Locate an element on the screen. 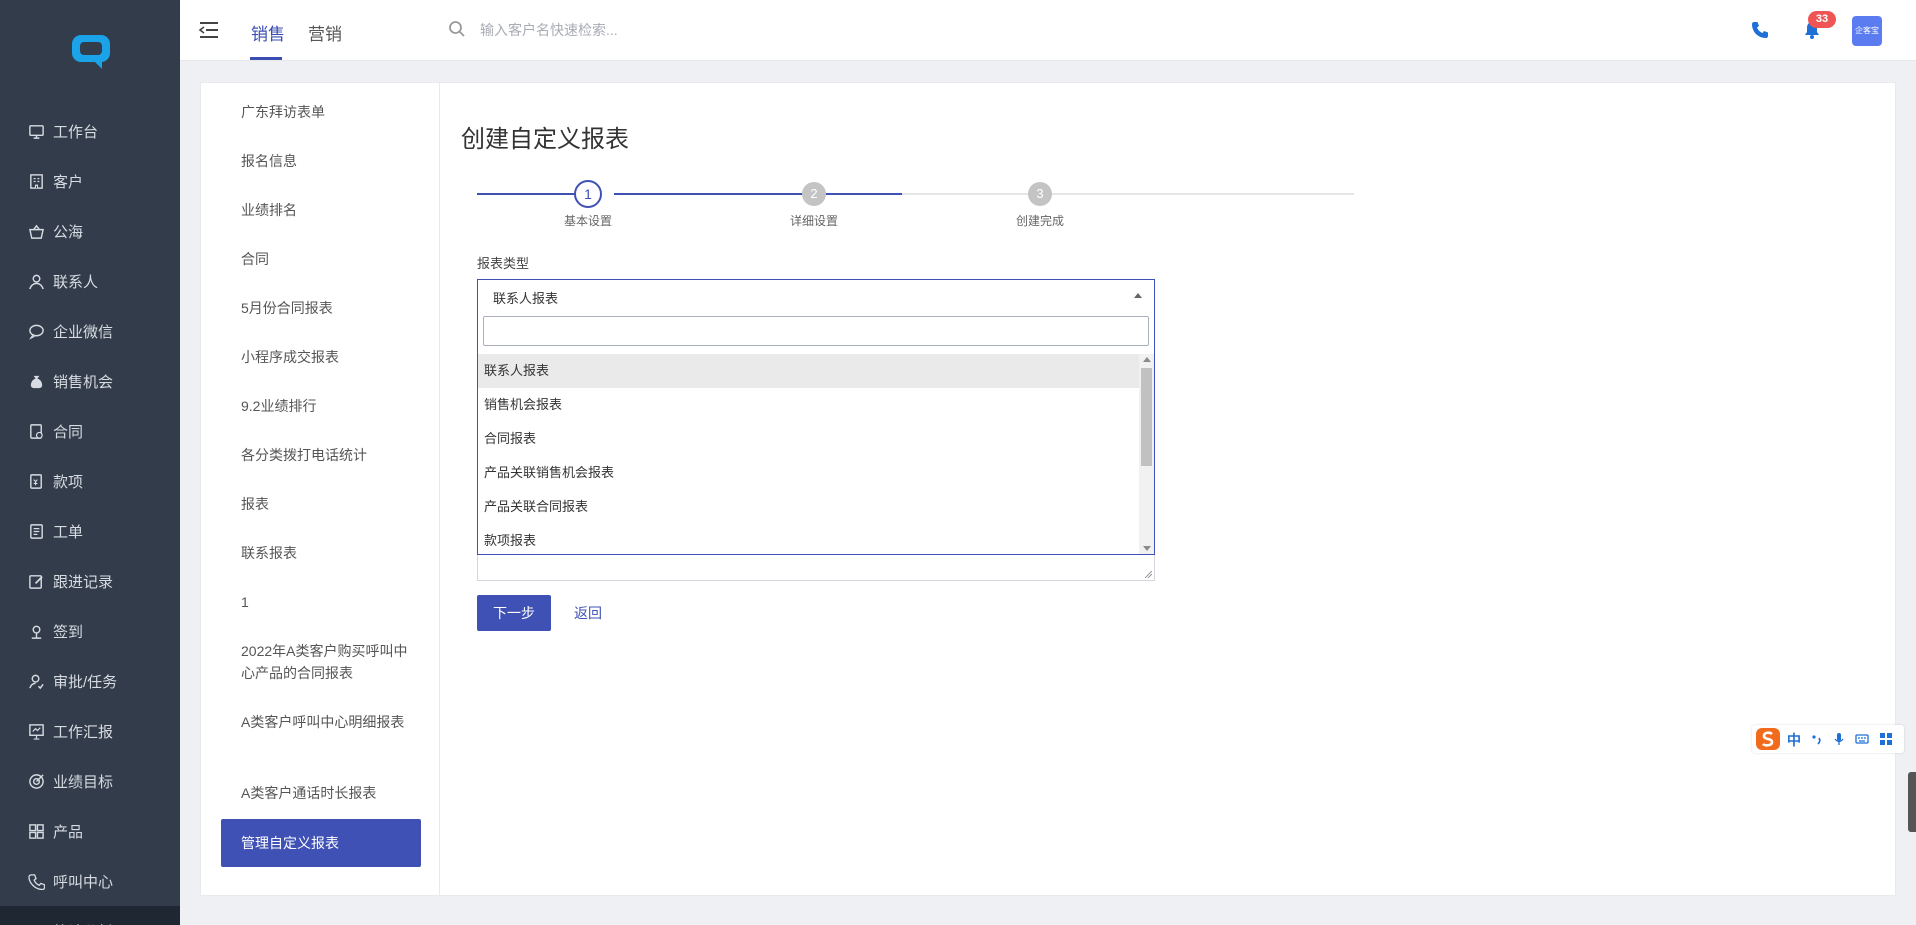 Image resolution: width=1916 pixels, height=925 pixels. active-tab-indicator is located at coordinates (266, 58).